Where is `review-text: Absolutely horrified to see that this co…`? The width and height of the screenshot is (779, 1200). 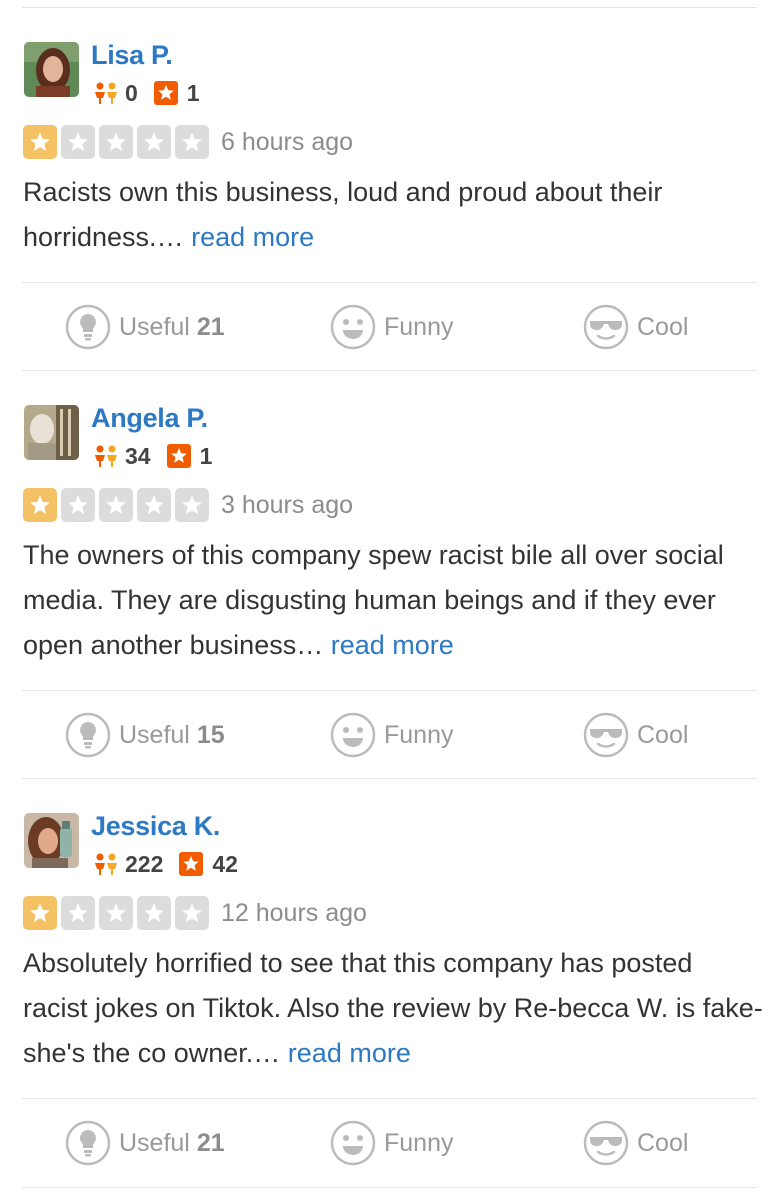 review-text: Absolutely horrified to see that this co… is located at coordinates (393, 1008).